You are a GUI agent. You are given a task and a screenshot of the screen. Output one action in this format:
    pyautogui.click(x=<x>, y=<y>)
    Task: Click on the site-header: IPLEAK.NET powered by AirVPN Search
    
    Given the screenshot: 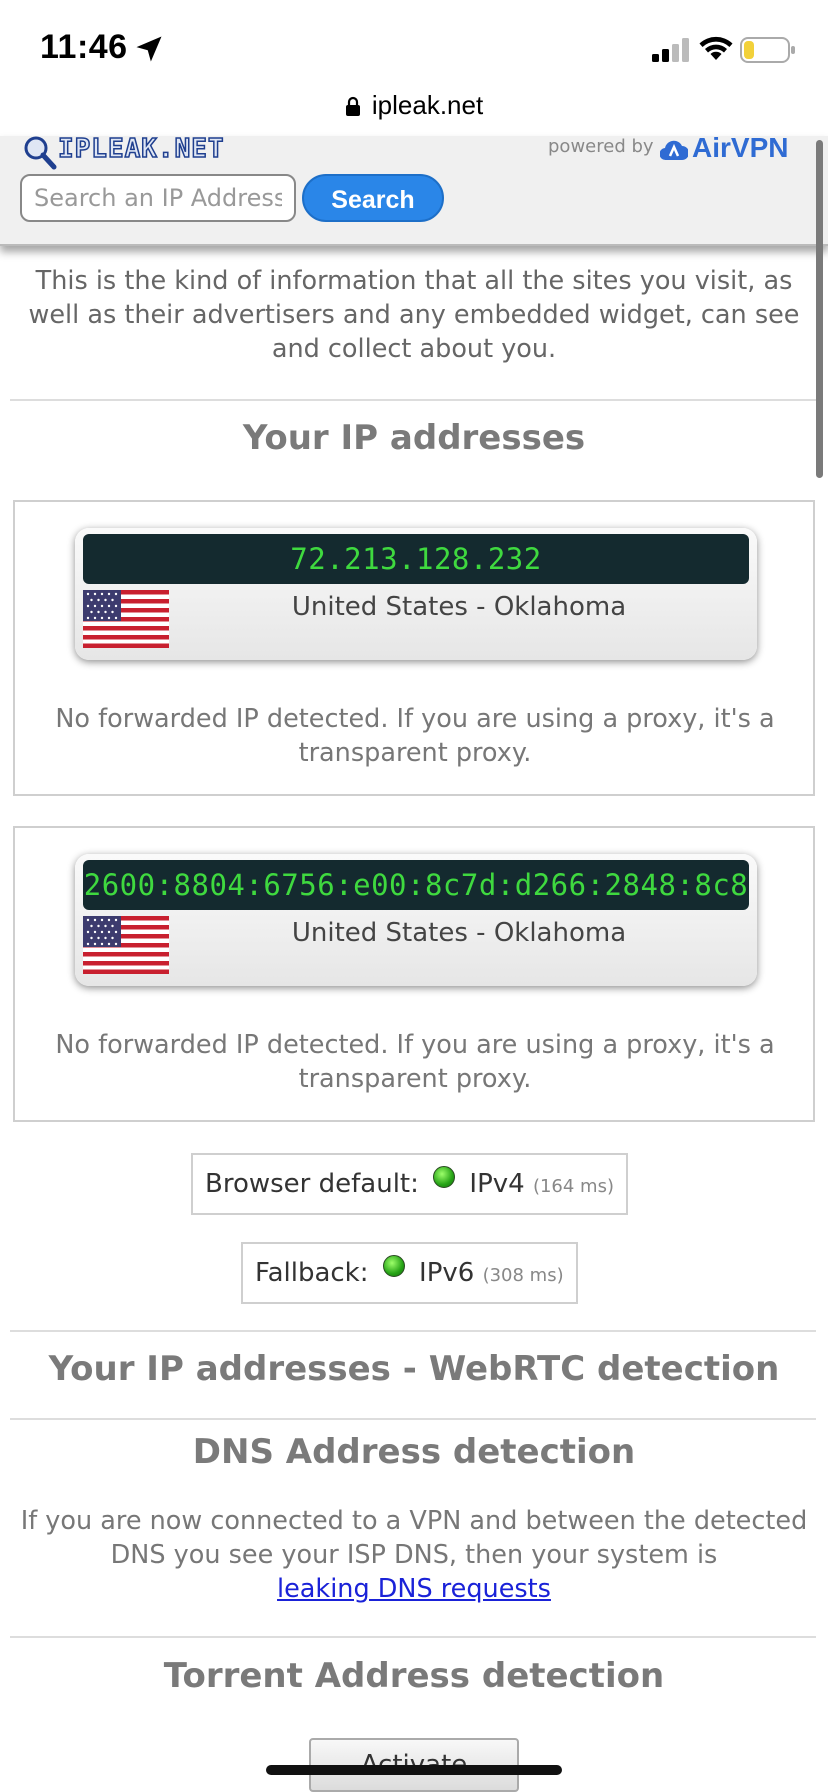 What is the action you would take?
    pyautogui.click(x=414, y=189)
    